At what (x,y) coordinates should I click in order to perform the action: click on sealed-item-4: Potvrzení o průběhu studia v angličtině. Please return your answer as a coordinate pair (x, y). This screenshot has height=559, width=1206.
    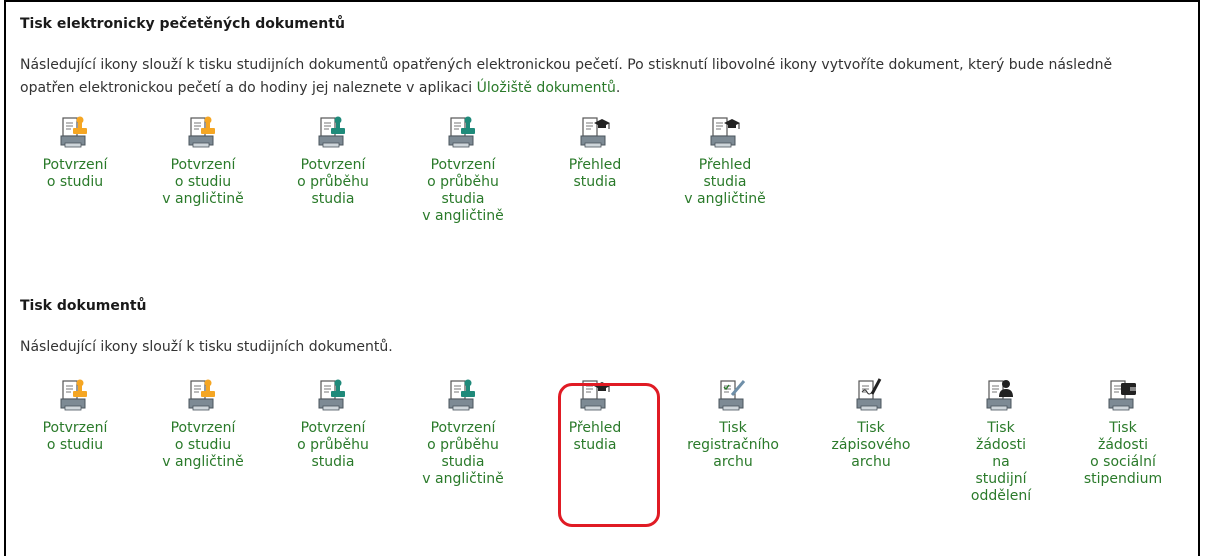
    Looking at the image, I should click on (463, 169).